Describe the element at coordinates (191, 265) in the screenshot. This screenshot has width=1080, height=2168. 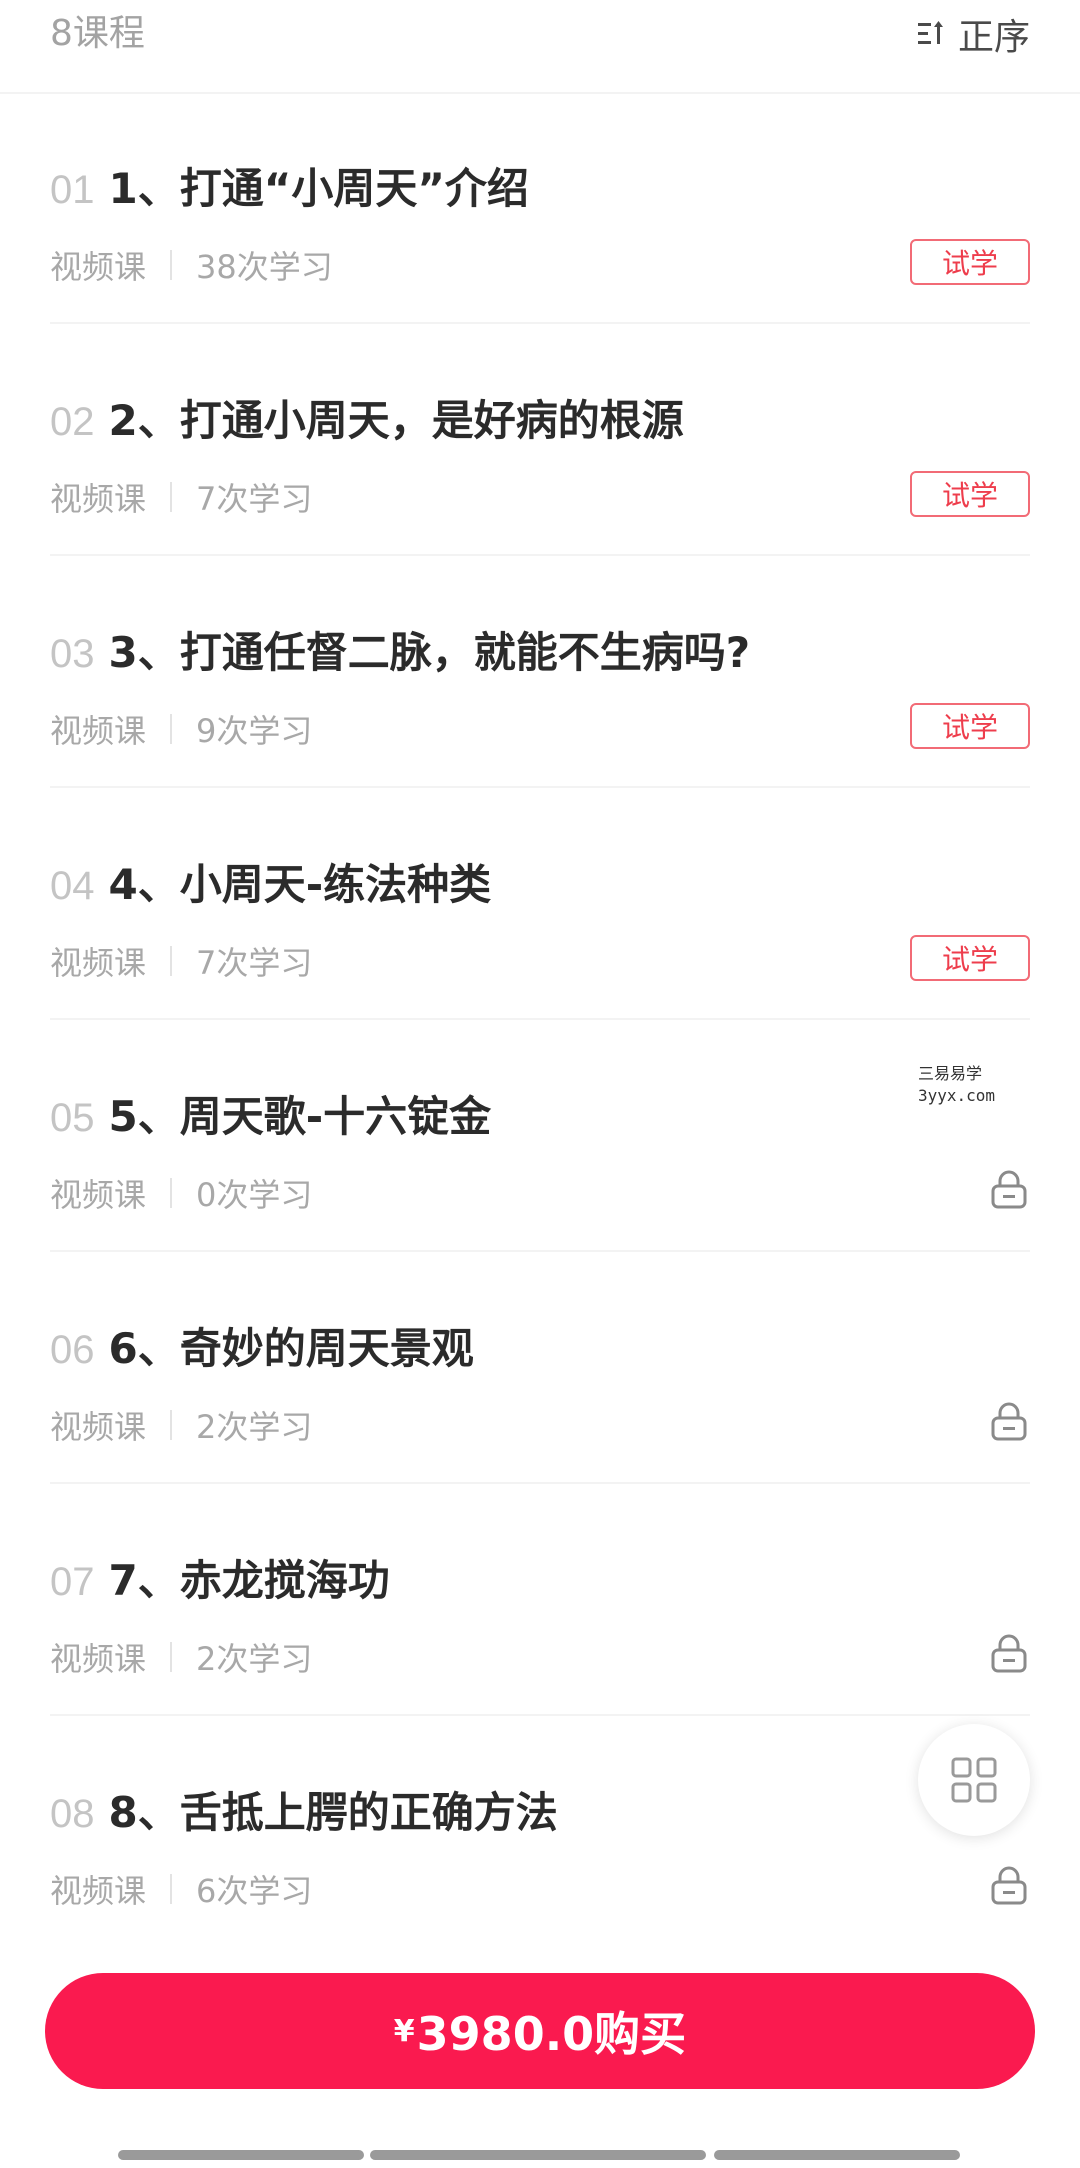
I see `lesson-meta: 视频课 38次学习` at that location.